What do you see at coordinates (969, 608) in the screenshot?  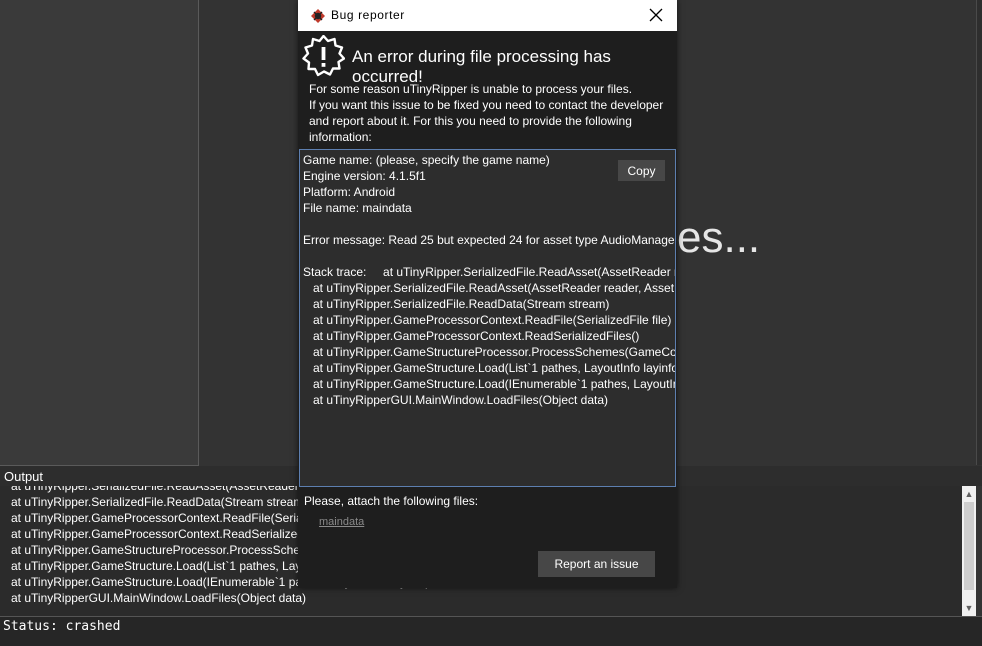 I see `scroll-down-arrow-icon: ▼` at bounding box center [969, 608].